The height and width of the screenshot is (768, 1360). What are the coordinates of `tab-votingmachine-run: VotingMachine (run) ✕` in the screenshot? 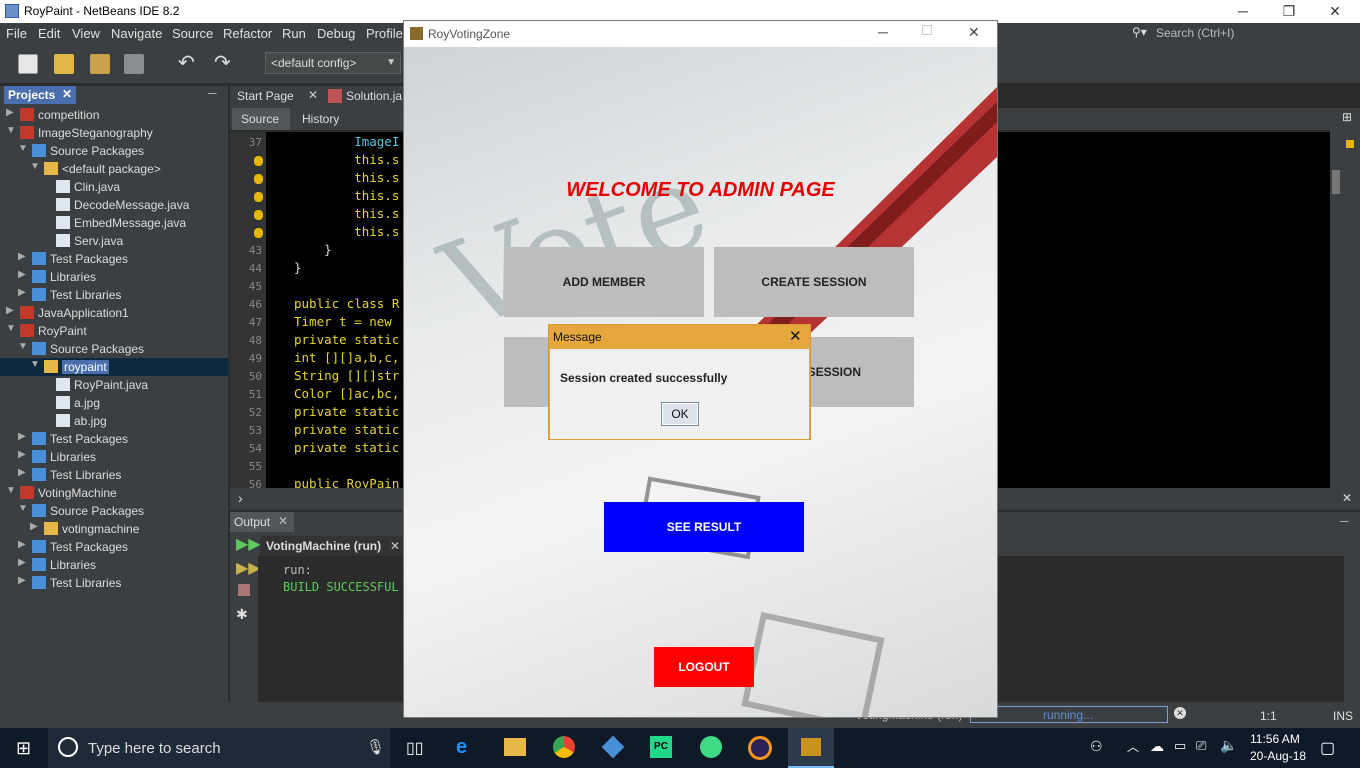 It's located at (334, 546).